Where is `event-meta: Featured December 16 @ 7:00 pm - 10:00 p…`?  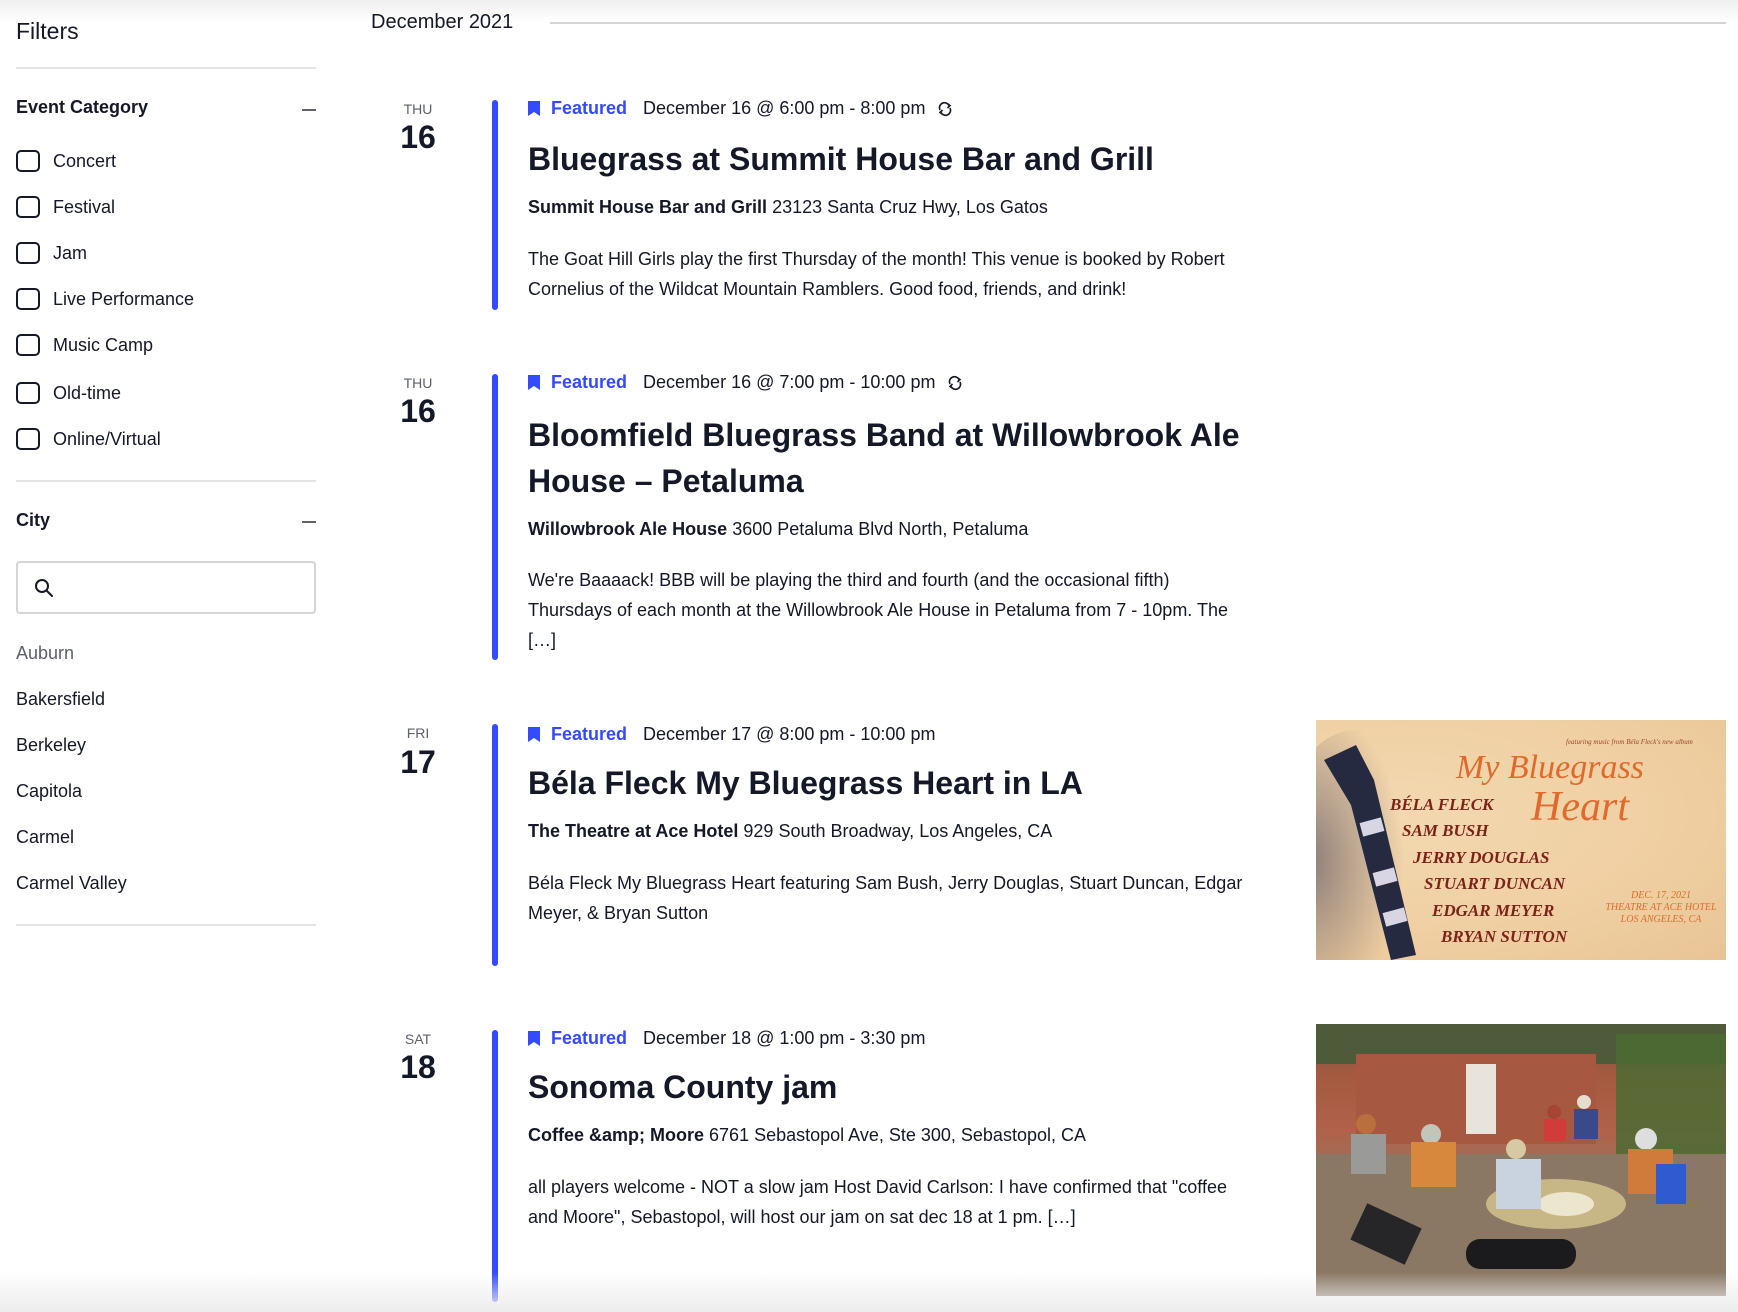
event-meta: Featured December 16 @ 7:00 pm - 10:00 p… is located at coordinates (745, 382).